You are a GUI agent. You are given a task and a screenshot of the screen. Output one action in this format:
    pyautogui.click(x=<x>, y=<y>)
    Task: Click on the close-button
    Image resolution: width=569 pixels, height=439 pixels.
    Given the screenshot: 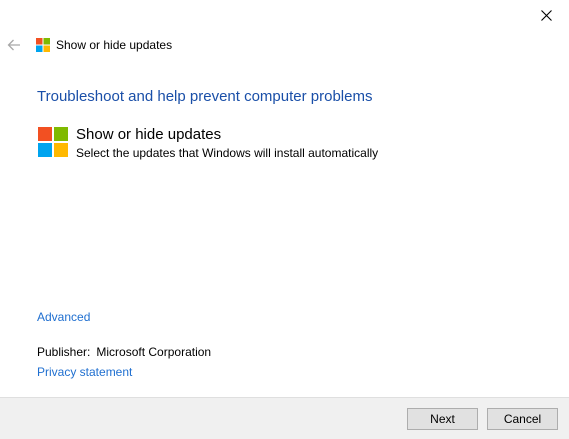 What is the action you would take?
    pyautogui.click(x=546, y=15)
    